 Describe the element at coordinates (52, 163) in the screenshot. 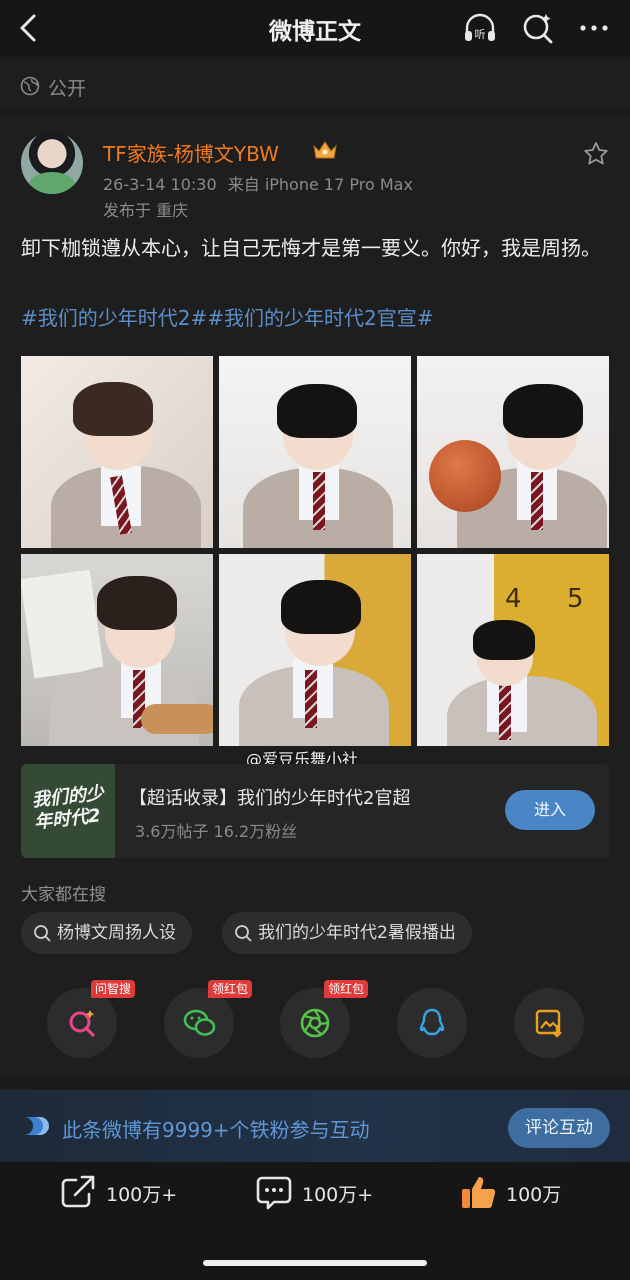

I see `avatar` at that location.